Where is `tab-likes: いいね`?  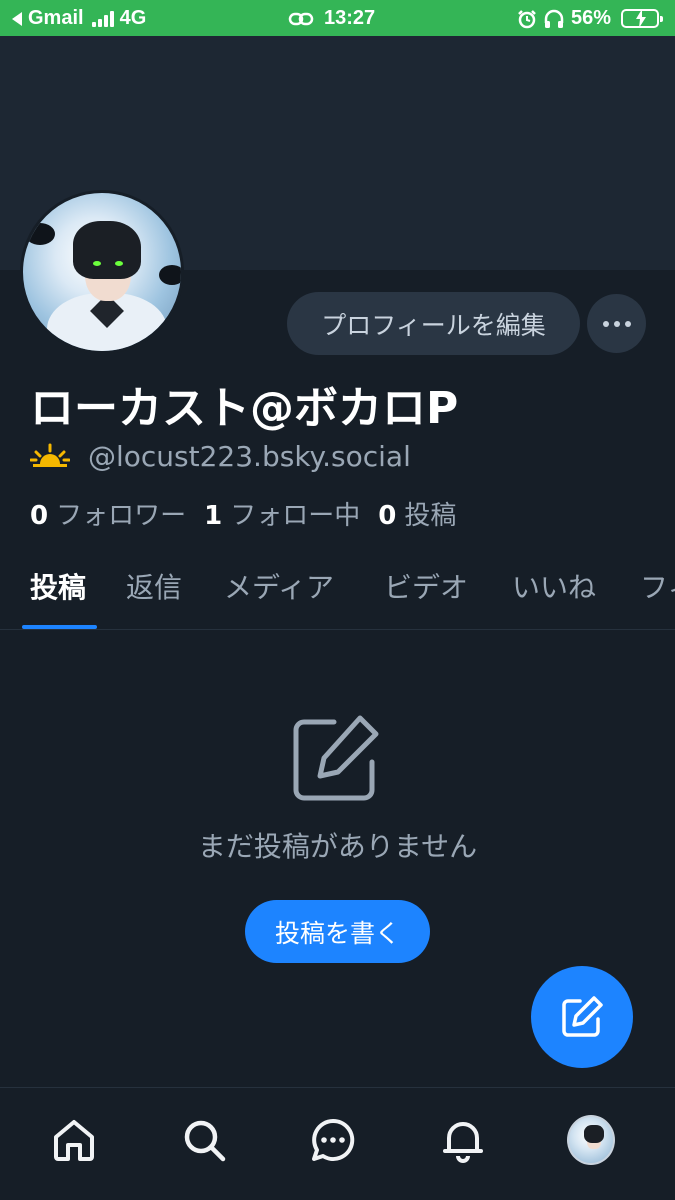
tab-likes: いいね is located at coordinates (554, 586).